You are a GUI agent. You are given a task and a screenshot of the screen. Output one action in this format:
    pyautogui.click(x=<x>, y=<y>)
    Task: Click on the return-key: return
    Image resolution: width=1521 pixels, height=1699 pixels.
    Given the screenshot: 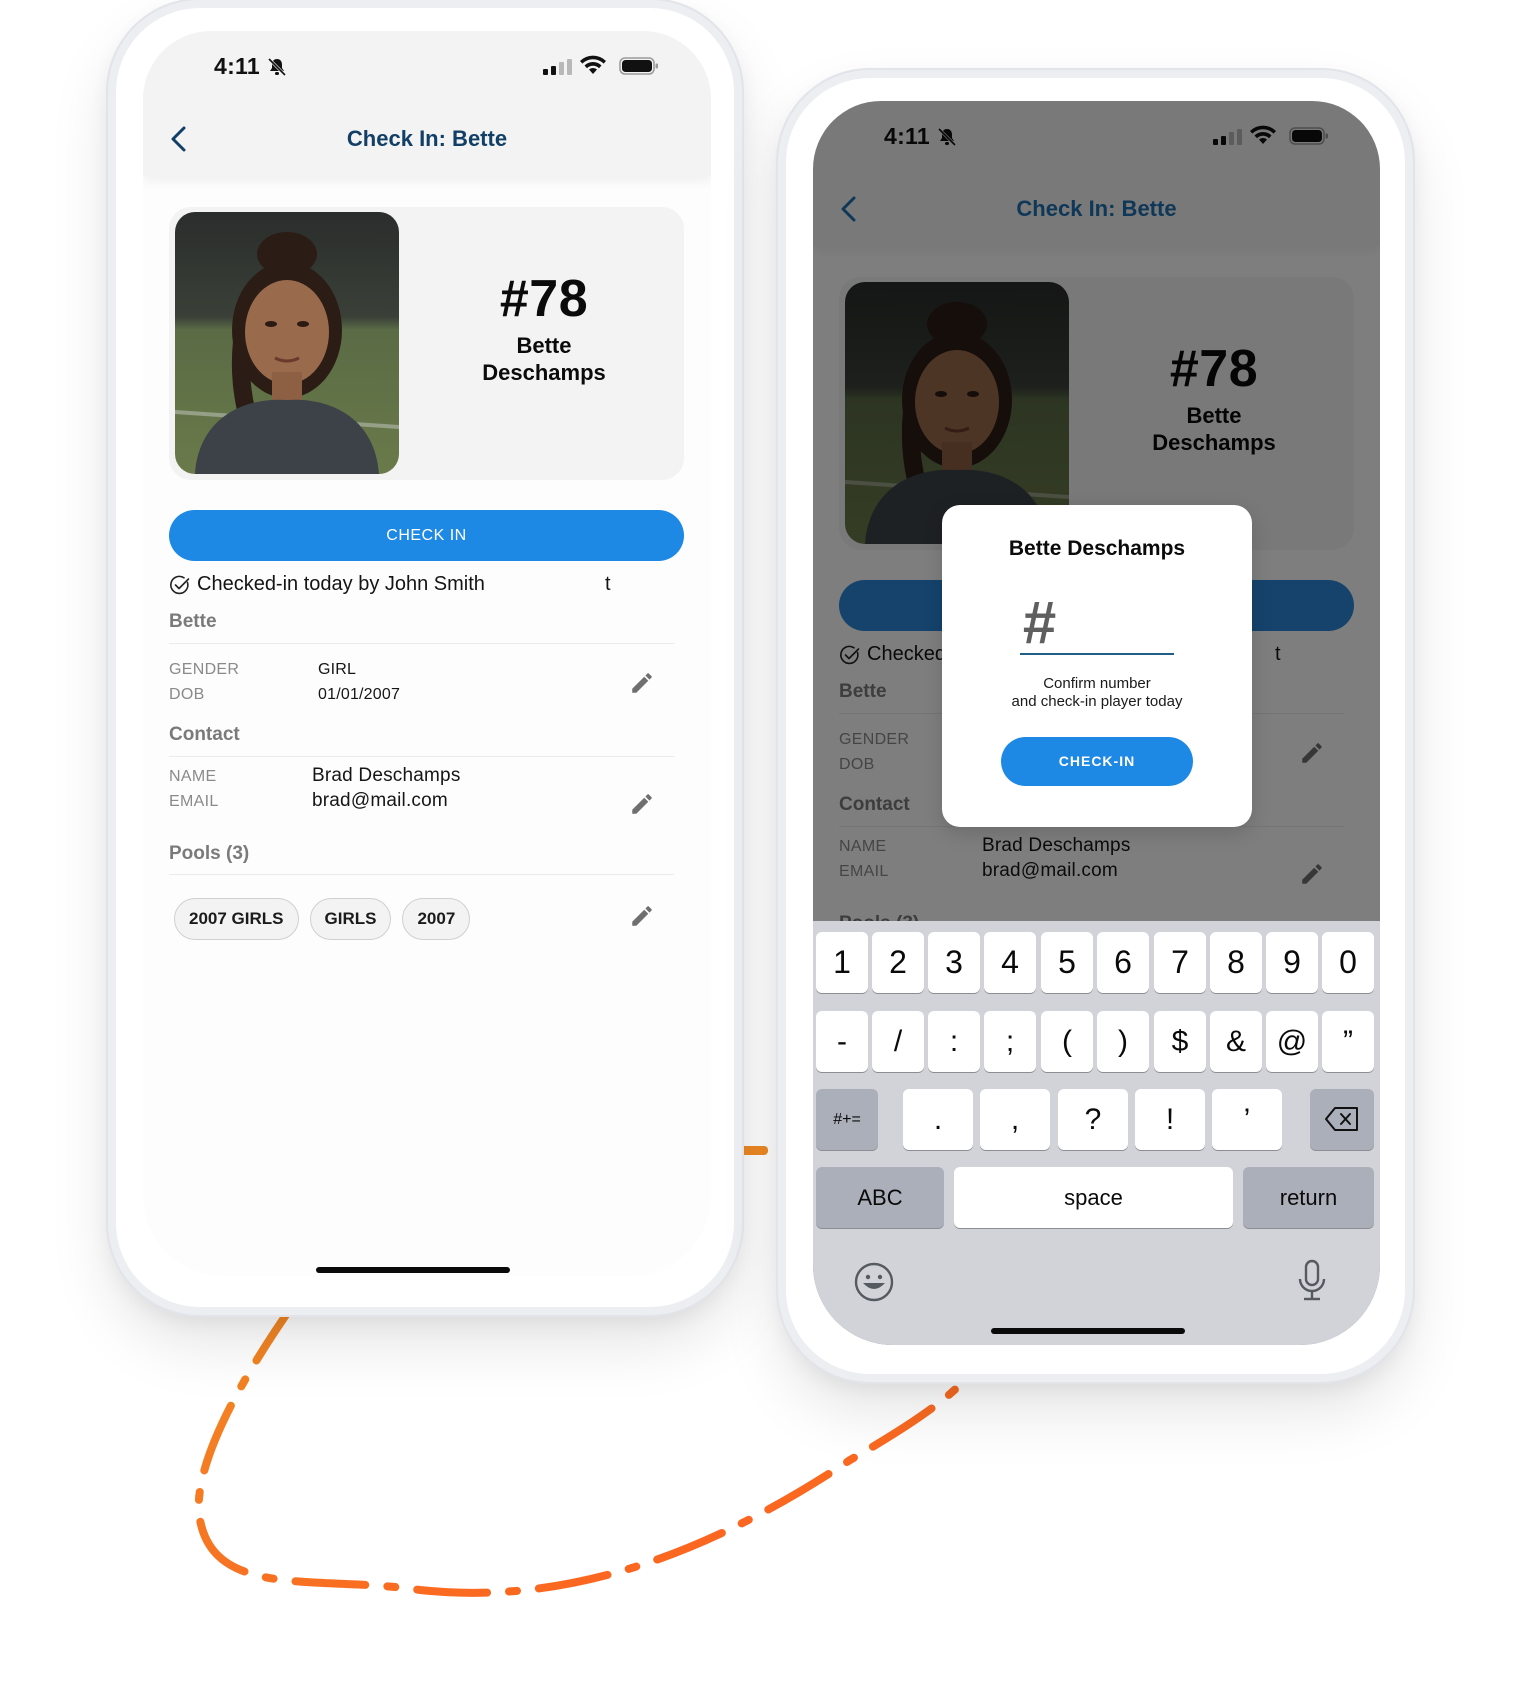 What is the action you would take?
    pyautogui.click(x=1308, y=1197)
    